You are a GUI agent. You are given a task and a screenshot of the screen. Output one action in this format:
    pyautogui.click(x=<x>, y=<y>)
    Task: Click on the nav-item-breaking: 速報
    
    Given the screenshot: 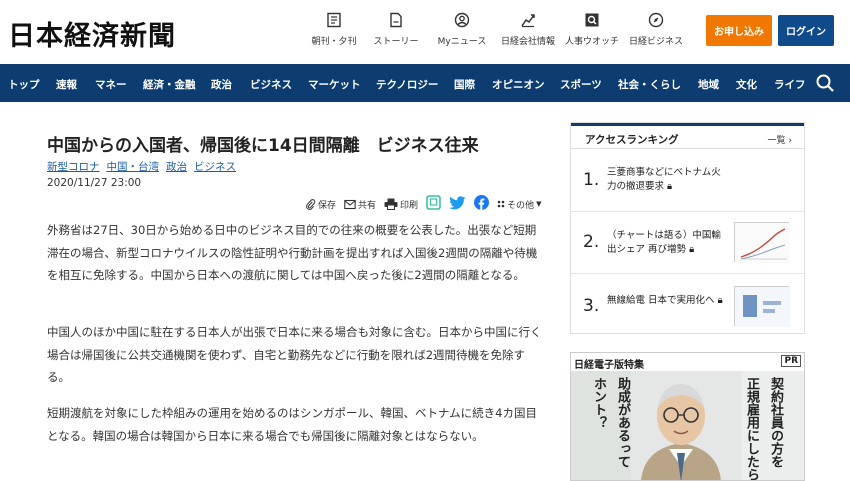 What is the action you would take?
    pyautogui.click(x=66, y=84)
    